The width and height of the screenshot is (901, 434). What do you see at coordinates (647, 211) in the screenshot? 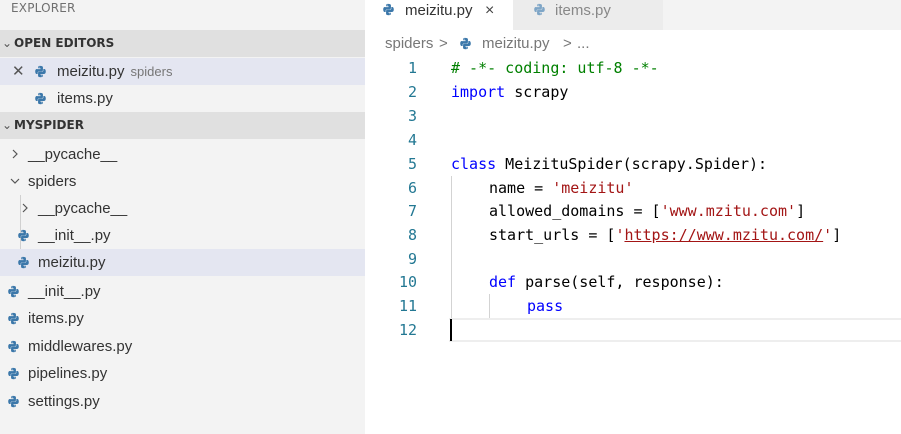
I see `code-line-7: allowed_domains = ['www.mzitu.com']` at bounding box center [647, 211].